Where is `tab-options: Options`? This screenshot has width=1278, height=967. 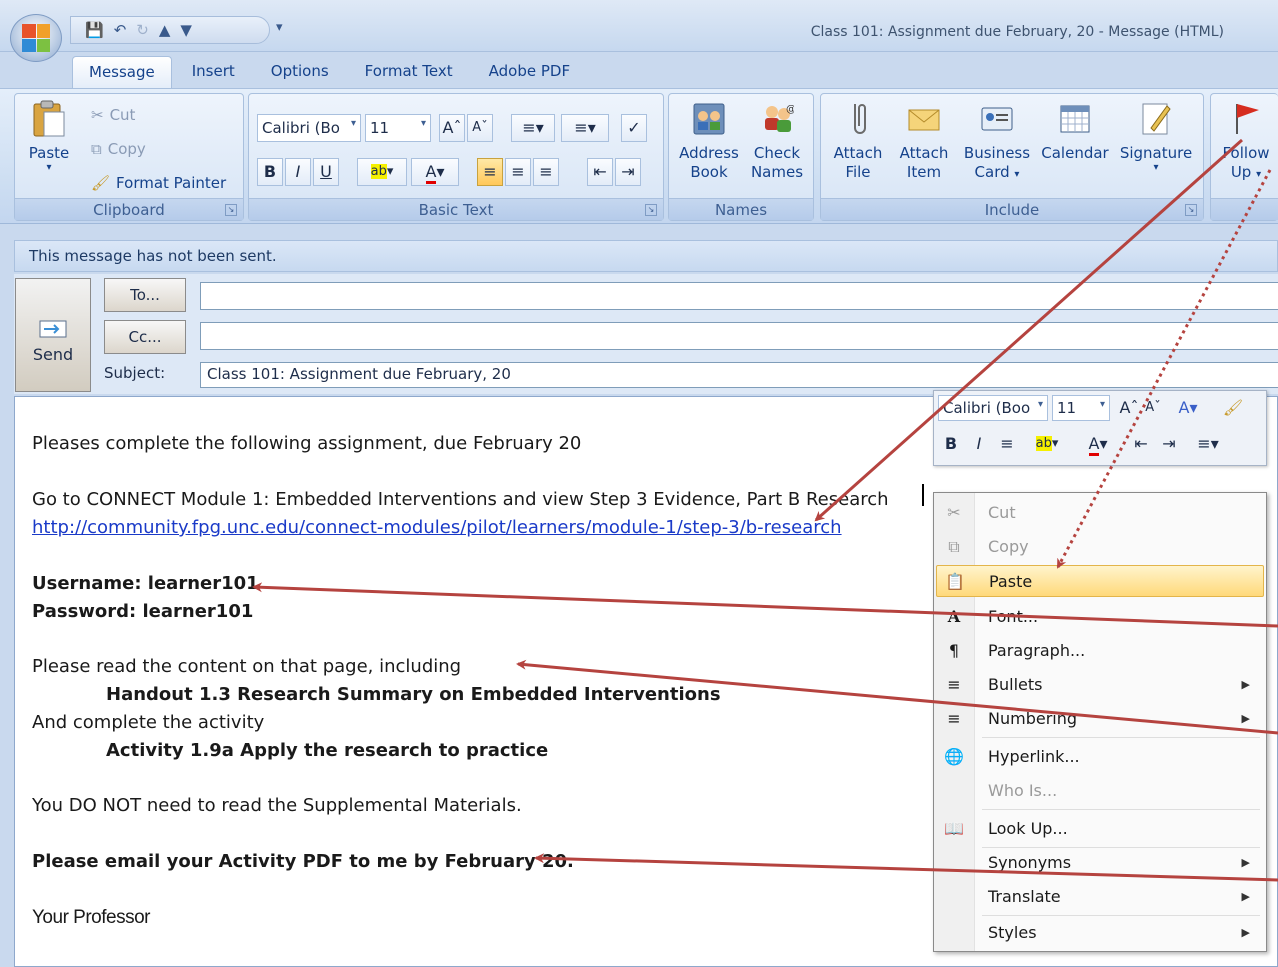 tab-options: Options is located at coordinates (300, 72).